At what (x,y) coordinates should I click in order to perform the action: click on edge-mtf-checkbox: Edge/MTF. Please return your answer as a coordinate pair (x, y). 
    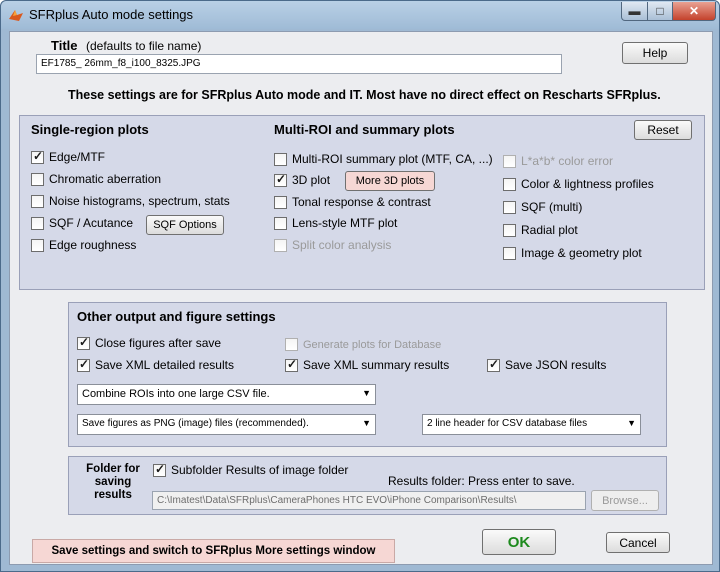
    Looking at the image, I should click on (68, 156).